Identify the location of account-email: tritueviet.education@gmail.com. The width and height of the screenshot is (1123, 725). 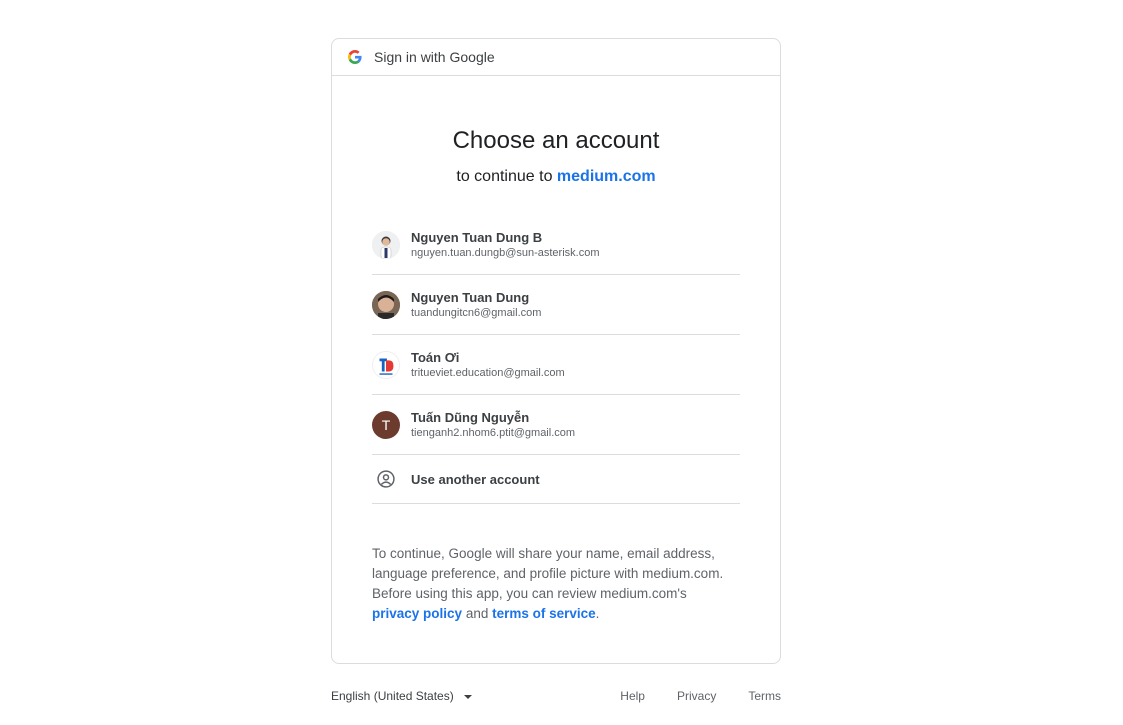
(488, 372).